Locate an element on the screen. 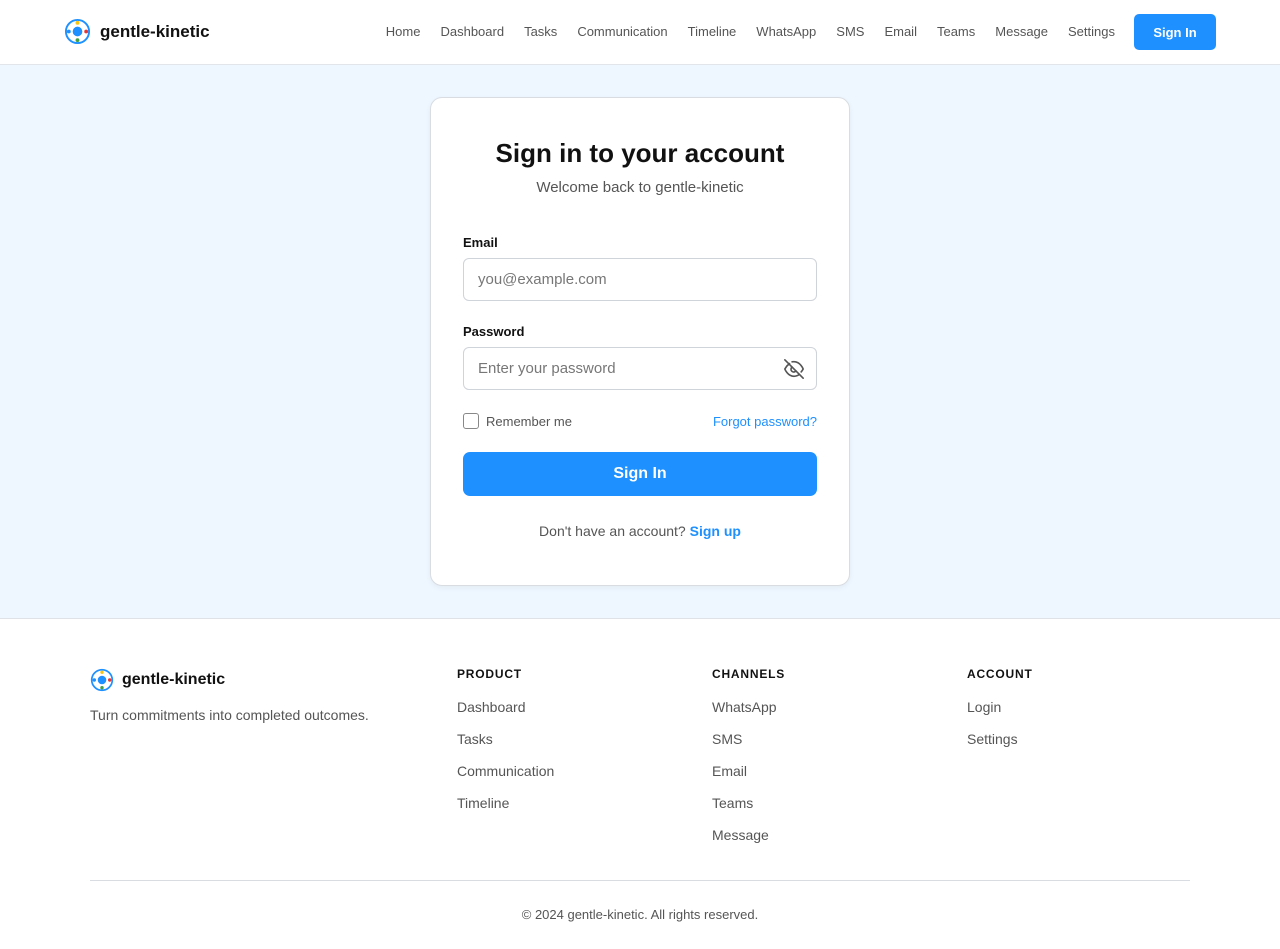 The image size is (1280, 949). password-field-wrapper is located at coordinates (640, 368).